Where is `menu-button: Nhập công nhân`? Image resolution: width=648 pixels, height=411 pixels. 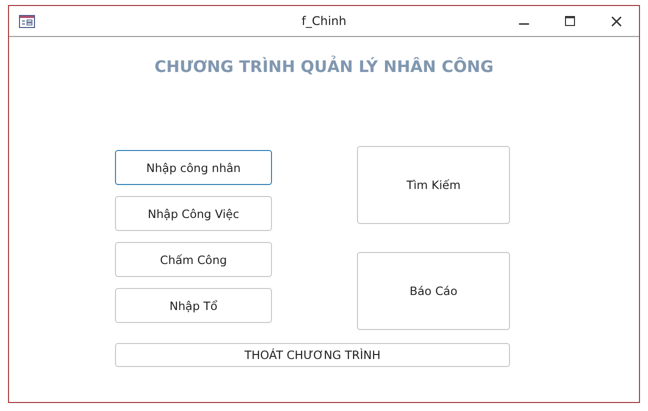 menu-button: Nhập công nhân is located at coordinates (193, 167).